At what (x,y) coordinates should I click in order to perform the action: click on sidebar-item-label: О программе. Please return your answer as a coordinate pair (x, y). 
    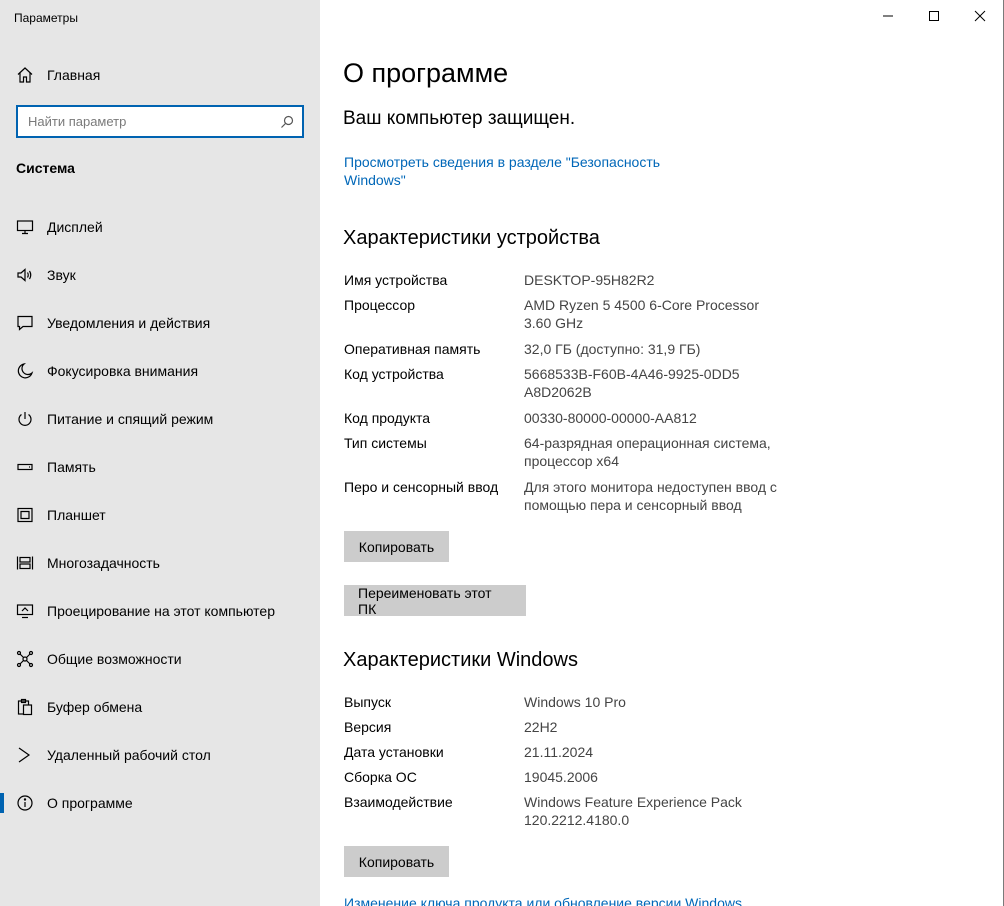
    Looking at the image, I should click on (90, 803).